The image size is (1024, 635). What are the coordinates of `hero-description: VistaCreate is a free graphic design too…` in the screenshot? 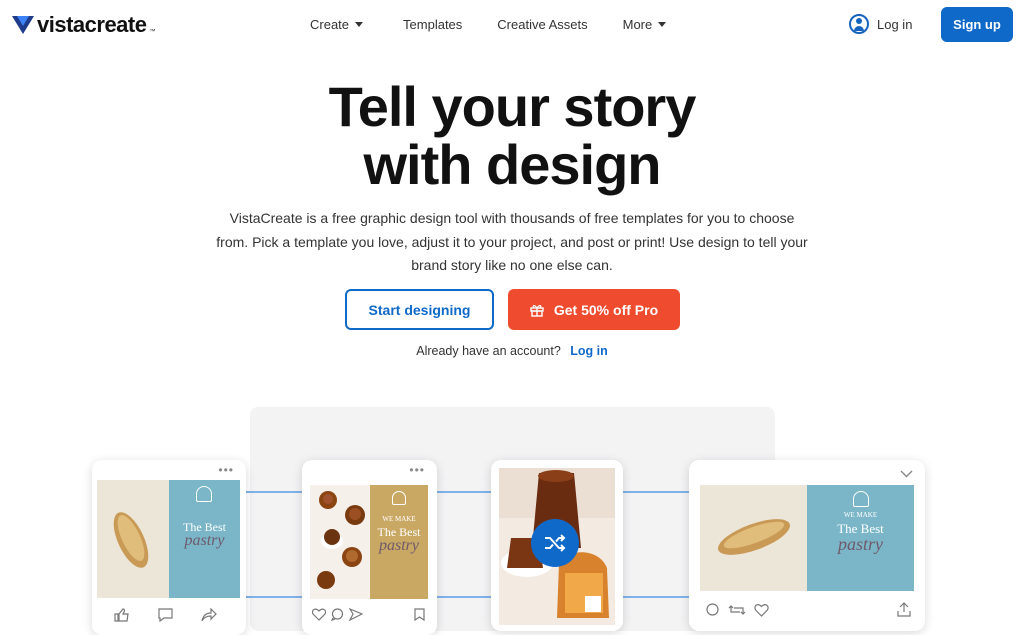 It's located at (512, 241).